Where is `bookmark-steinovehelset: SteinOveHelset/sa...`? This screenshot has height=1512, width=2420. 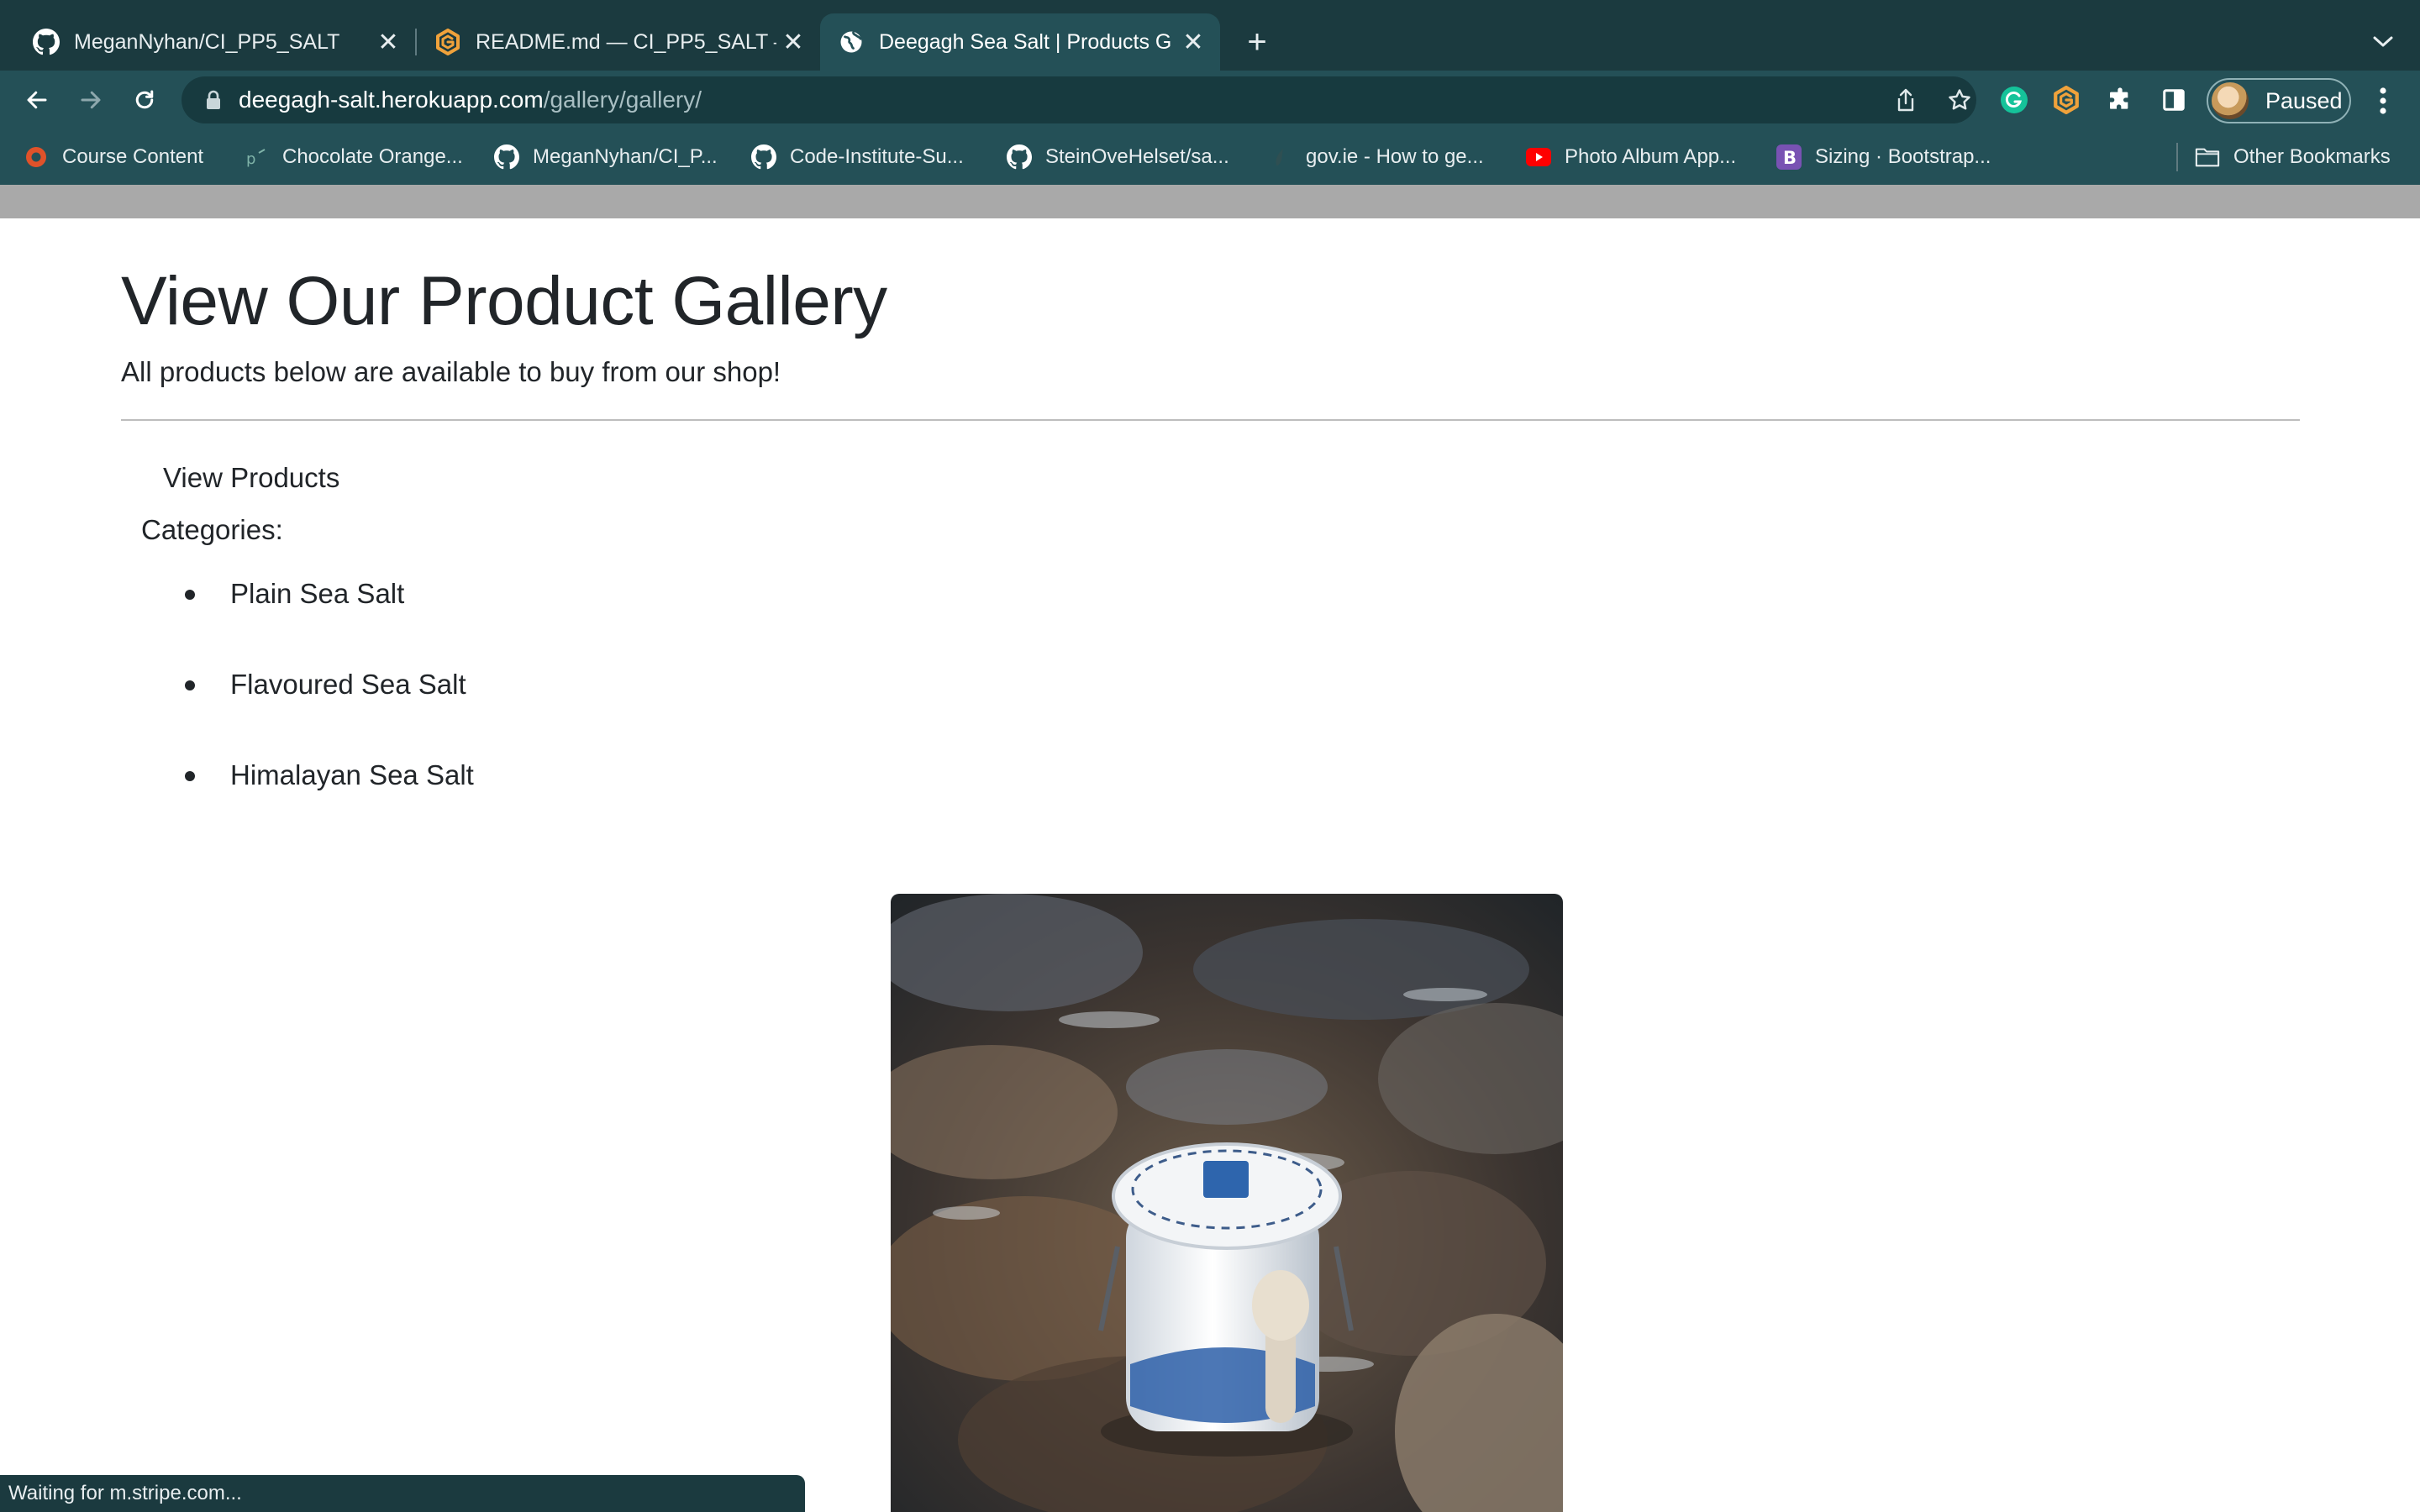
bookmark-steinovehelset: SteinOveHelset/sa... is located at coordinates (1118, 157).